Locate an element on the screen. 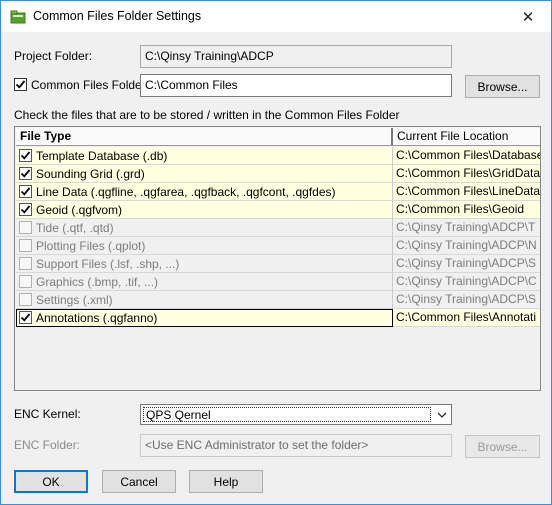 This screenshot has width=552, height=505. file-type-cell: Sounding Grid (.grd) is located at coordinates (204, 174).